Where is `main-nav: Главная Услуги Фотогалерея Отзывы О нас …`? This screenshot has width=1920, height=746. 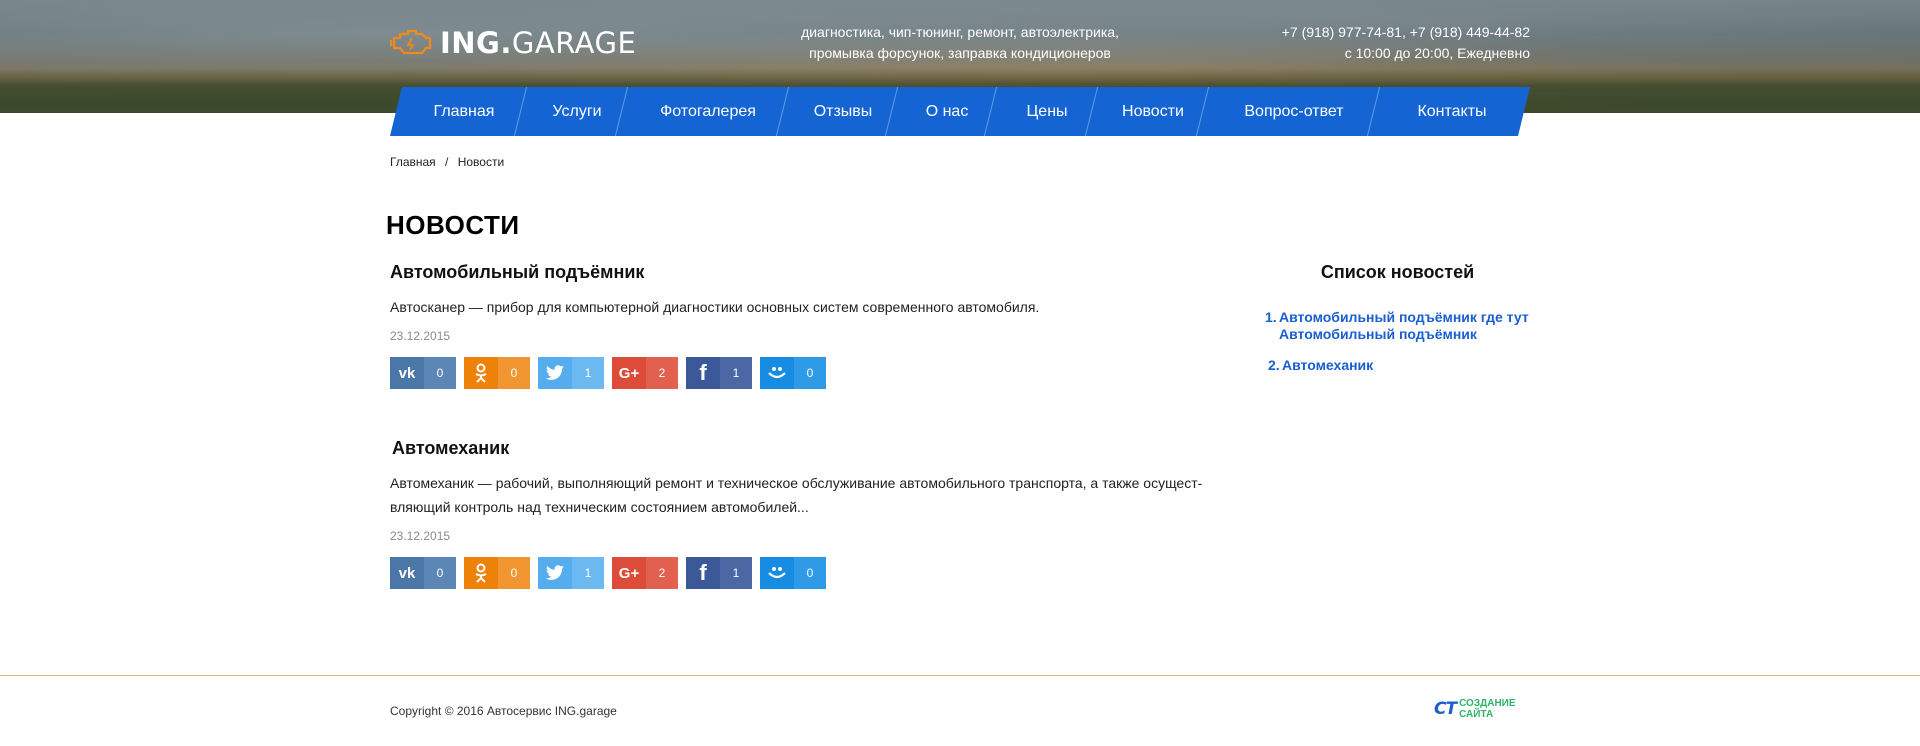
main-nav: Главная Услуги Фотогалерея Отзывы О нас … is located at coordinates (960, 111).